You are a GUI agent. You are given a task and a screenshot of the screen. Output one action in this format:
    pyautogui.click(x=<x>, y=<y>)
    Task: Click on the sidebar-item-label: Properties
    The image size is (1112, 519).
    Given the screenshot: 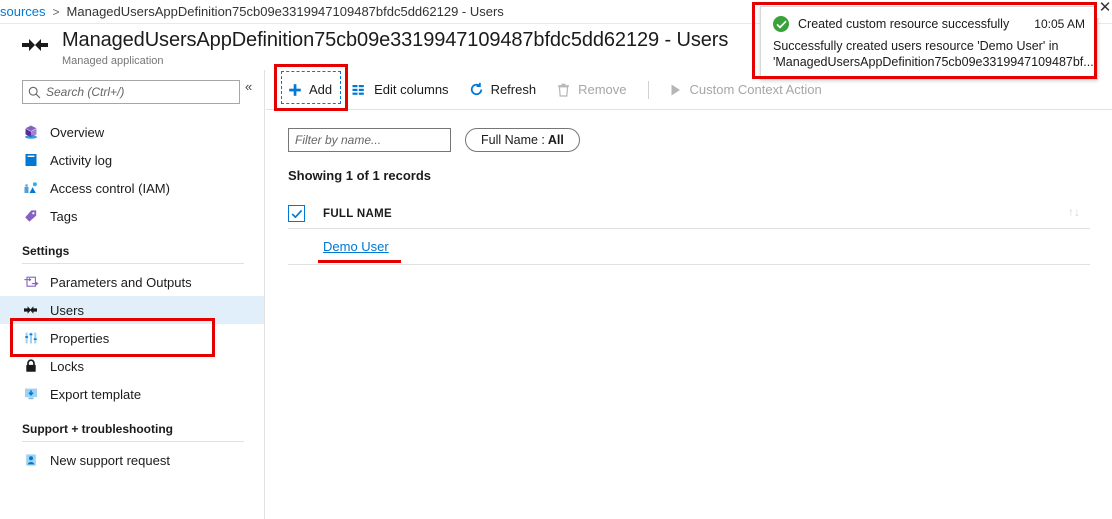 What is the action you would take?
    pyautogui.click(x=80, y=338)
    